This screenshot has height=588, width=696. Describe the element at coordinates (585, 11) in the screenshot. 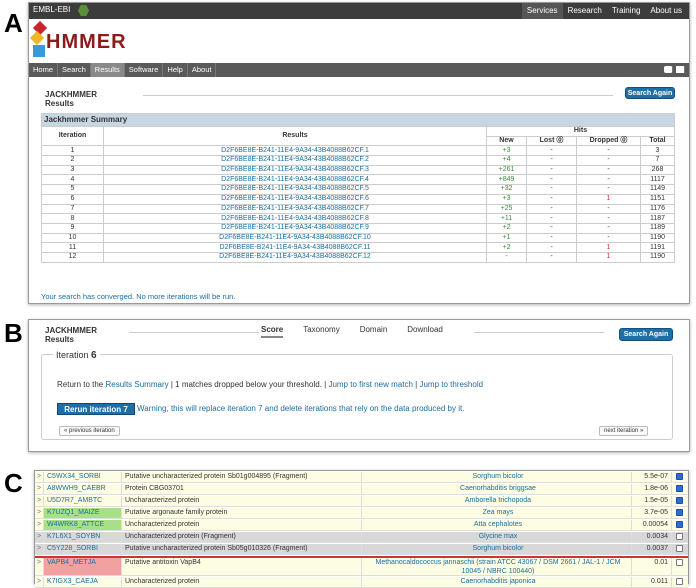

I see `top-nav-research: Research` at that location.